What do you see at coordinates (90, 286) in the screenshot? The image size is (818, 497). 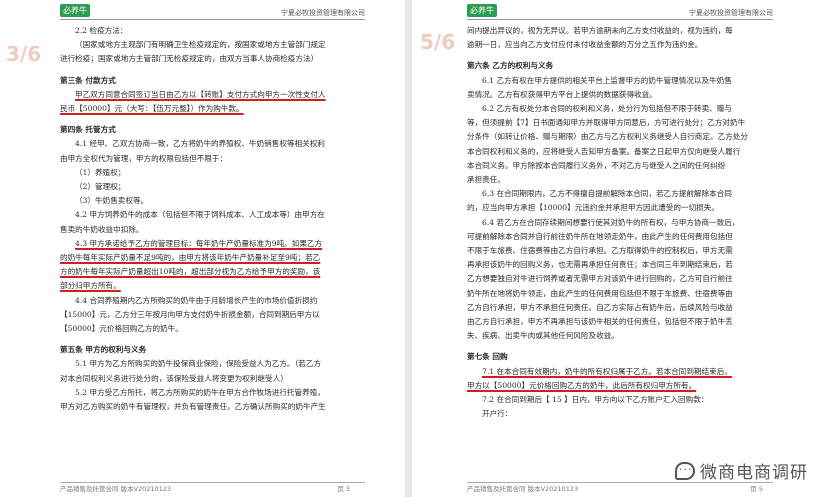 I see `clause-text-underlined: 部分归甲方所有。` at bounding box center [90, 286].